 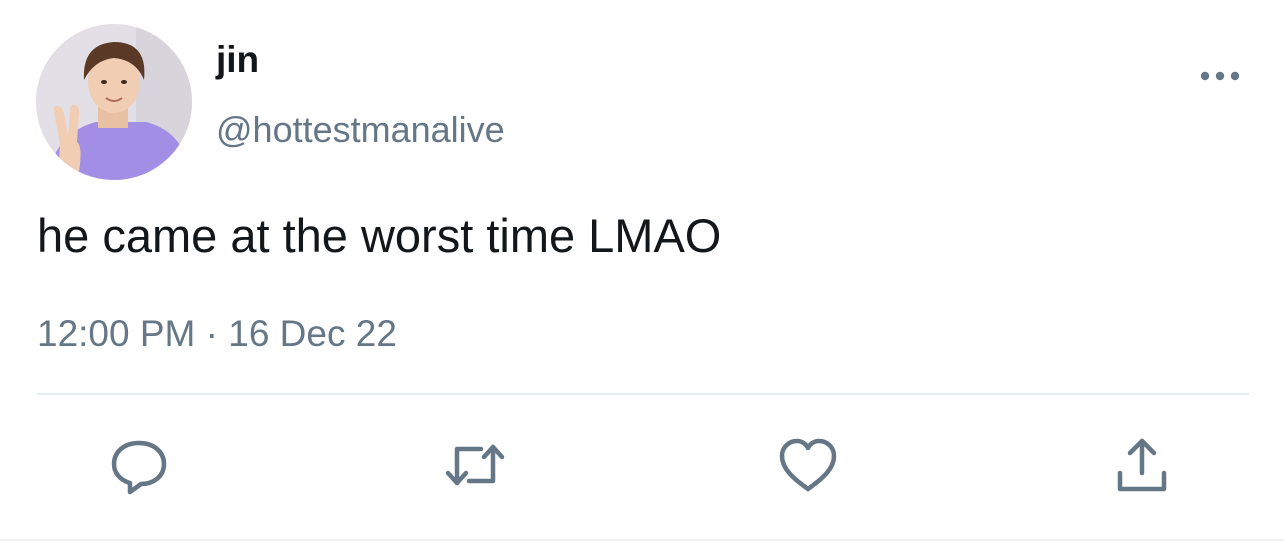 I want to click on reply-button, so click(x=139, y=465).